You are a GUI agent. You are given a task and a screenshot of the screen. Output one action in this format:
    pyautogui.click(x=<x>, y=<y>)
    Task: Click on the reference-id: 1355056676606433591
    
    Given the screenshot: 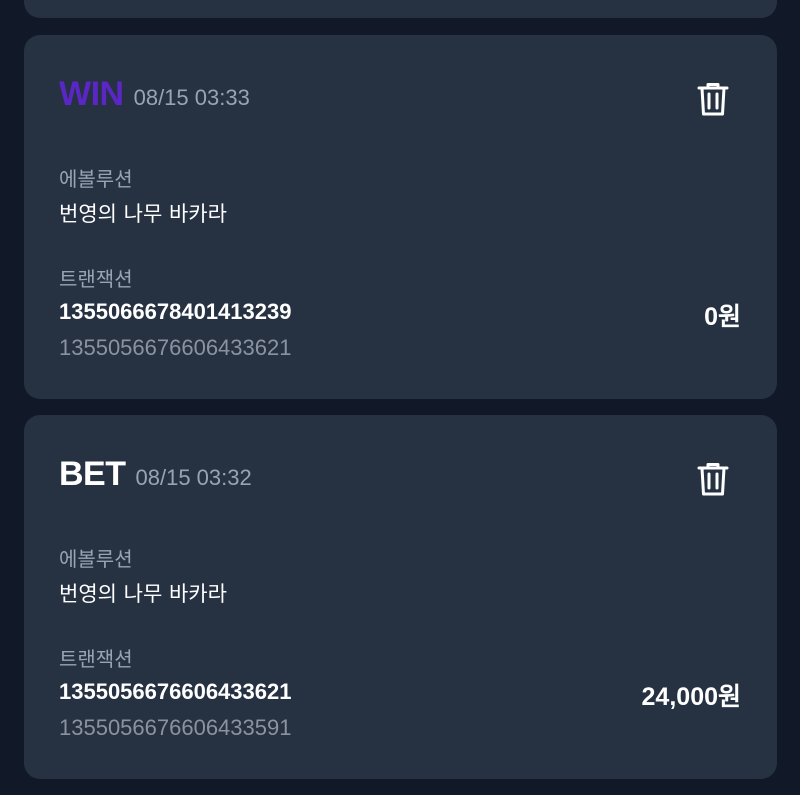 What is the action you would take?
    pyautogui.click(x=175, y=727)
    